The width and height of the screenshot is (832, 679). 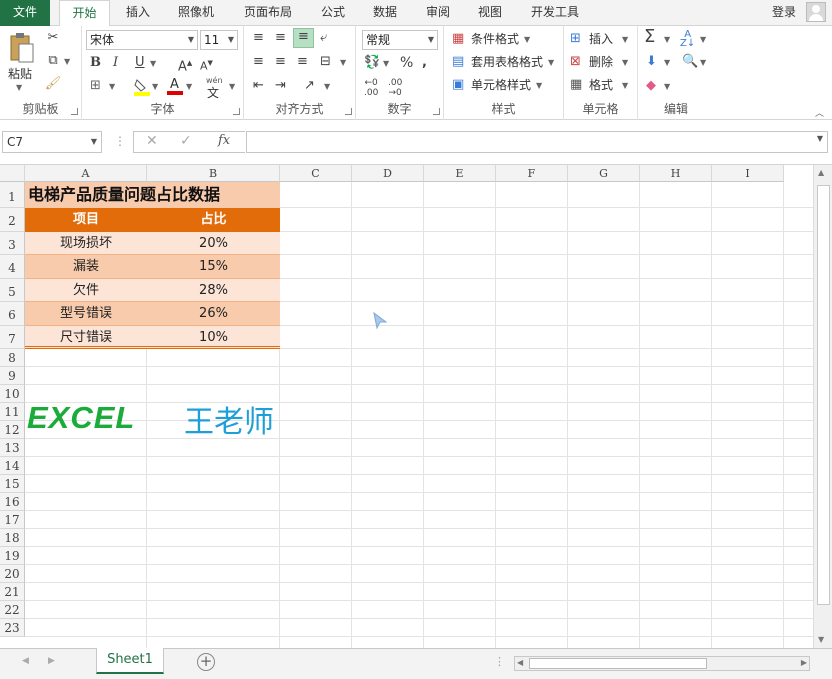 I want to click on name-box: C7 ▼, so click(x=52, y=142).